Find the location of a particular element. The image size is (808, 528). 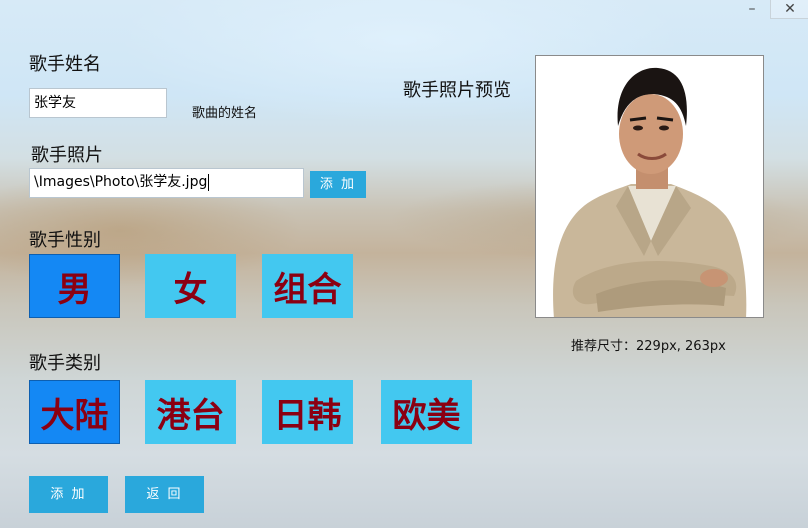

singer-photo-label: 歌手照片 is located at coordinates (67, 155).